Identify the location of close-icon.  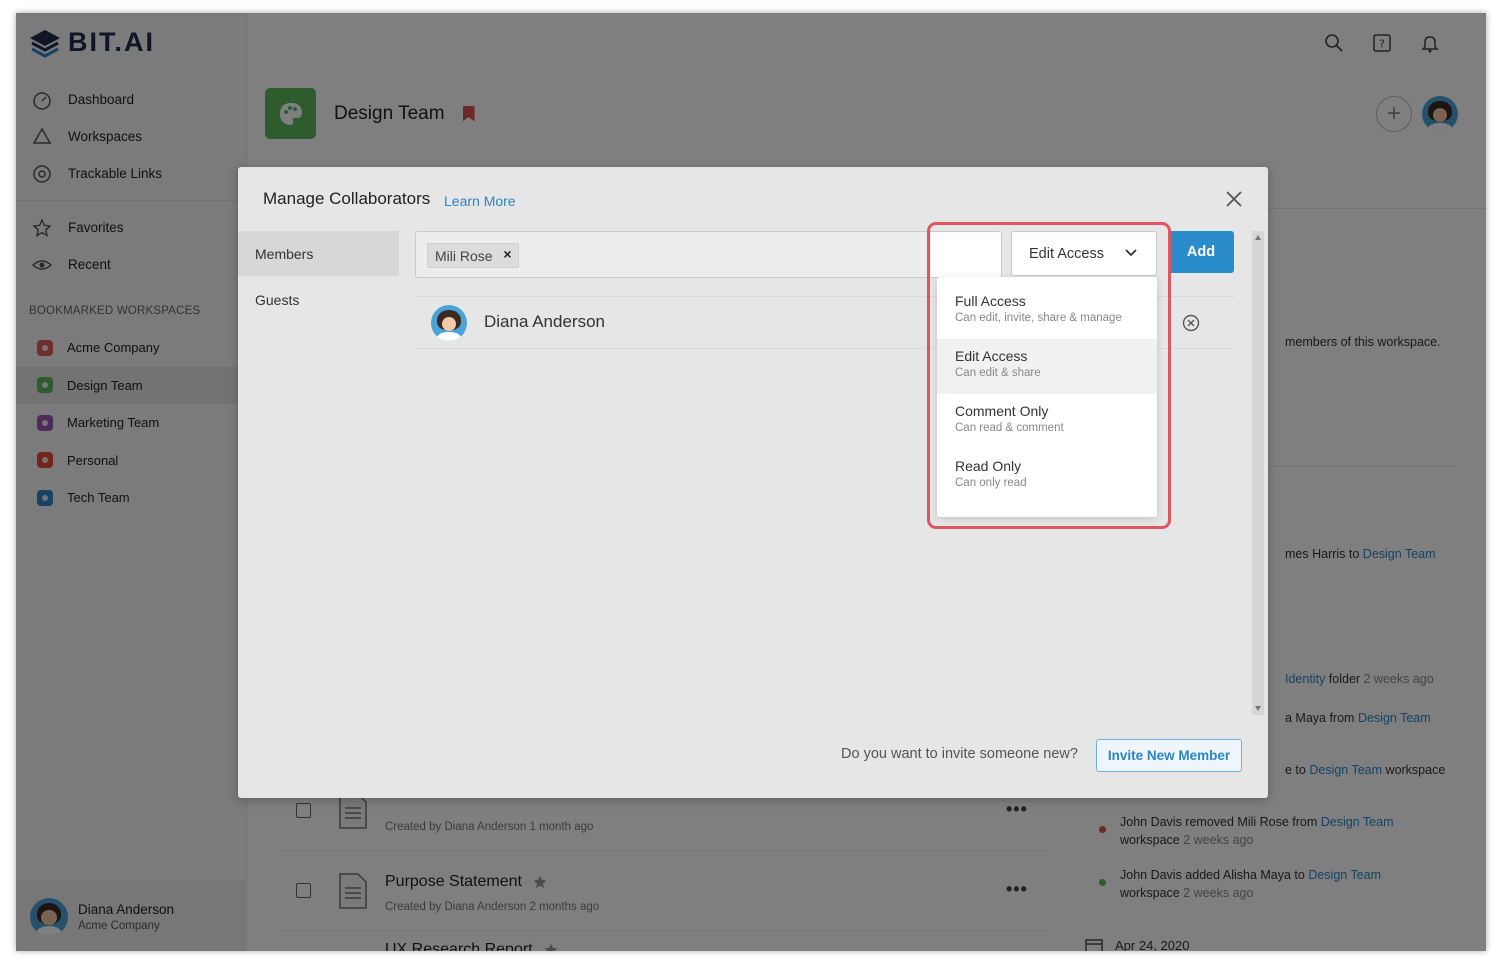
(1234, 199).